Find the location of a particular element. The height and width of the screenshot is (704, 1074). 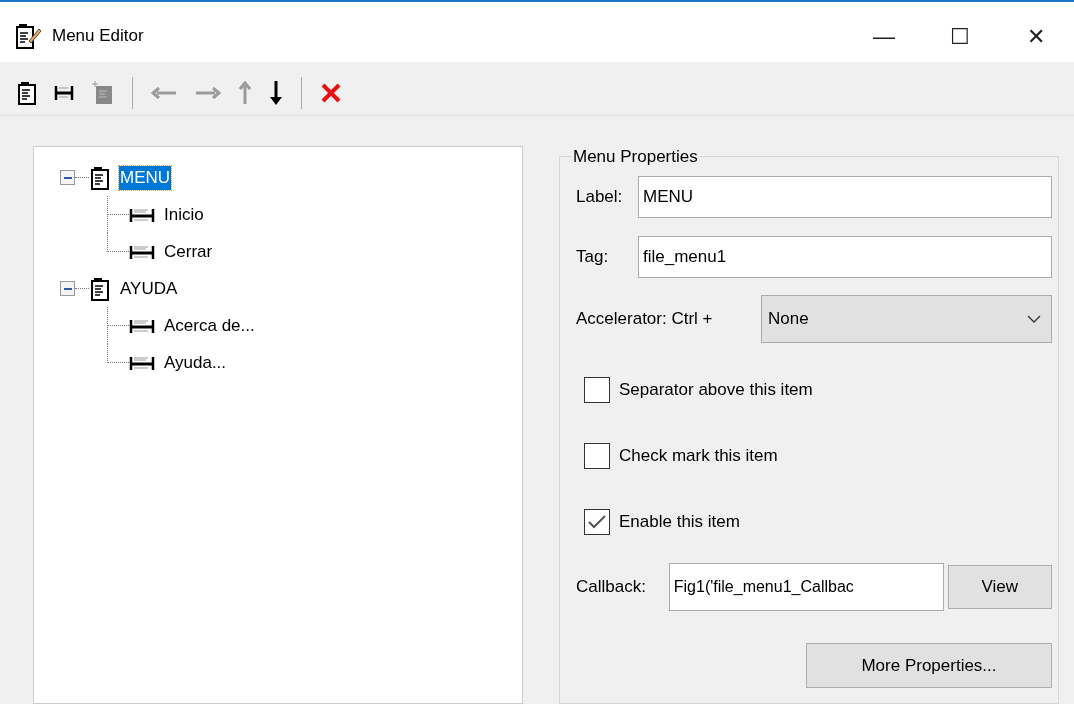

down-arrow-icon is located at coordinates (276, 92).